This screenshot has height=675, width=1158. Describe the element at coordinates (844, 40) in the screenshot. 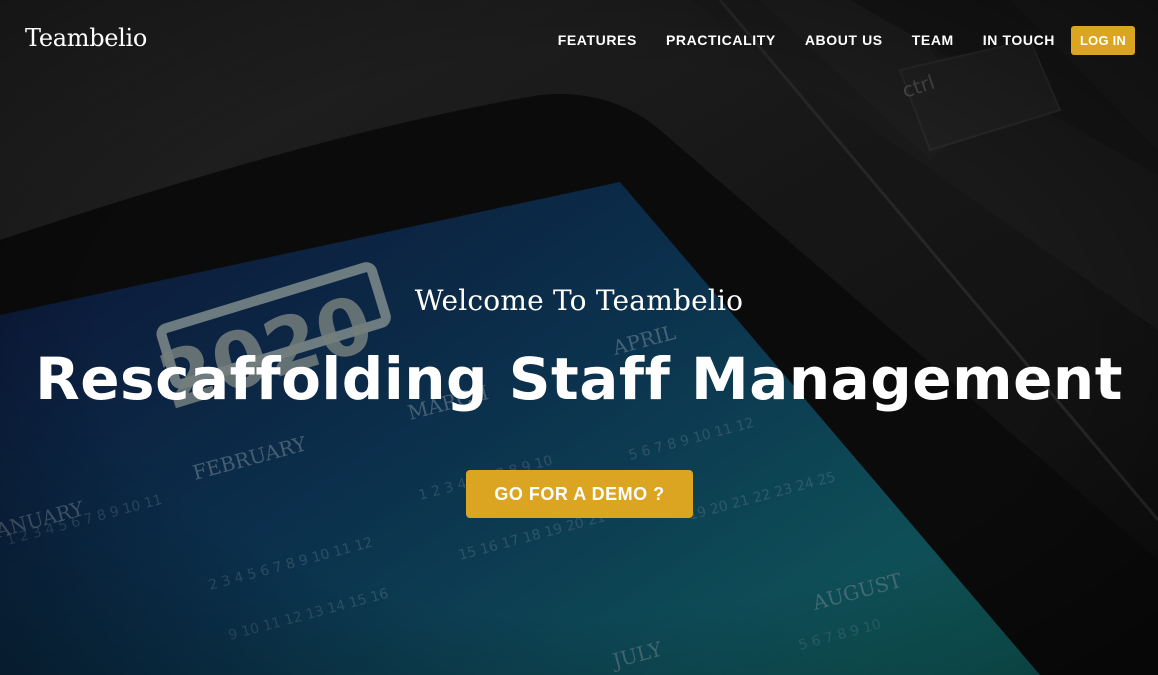

I see `nav-item-about-us: ABOUT US` at that location.